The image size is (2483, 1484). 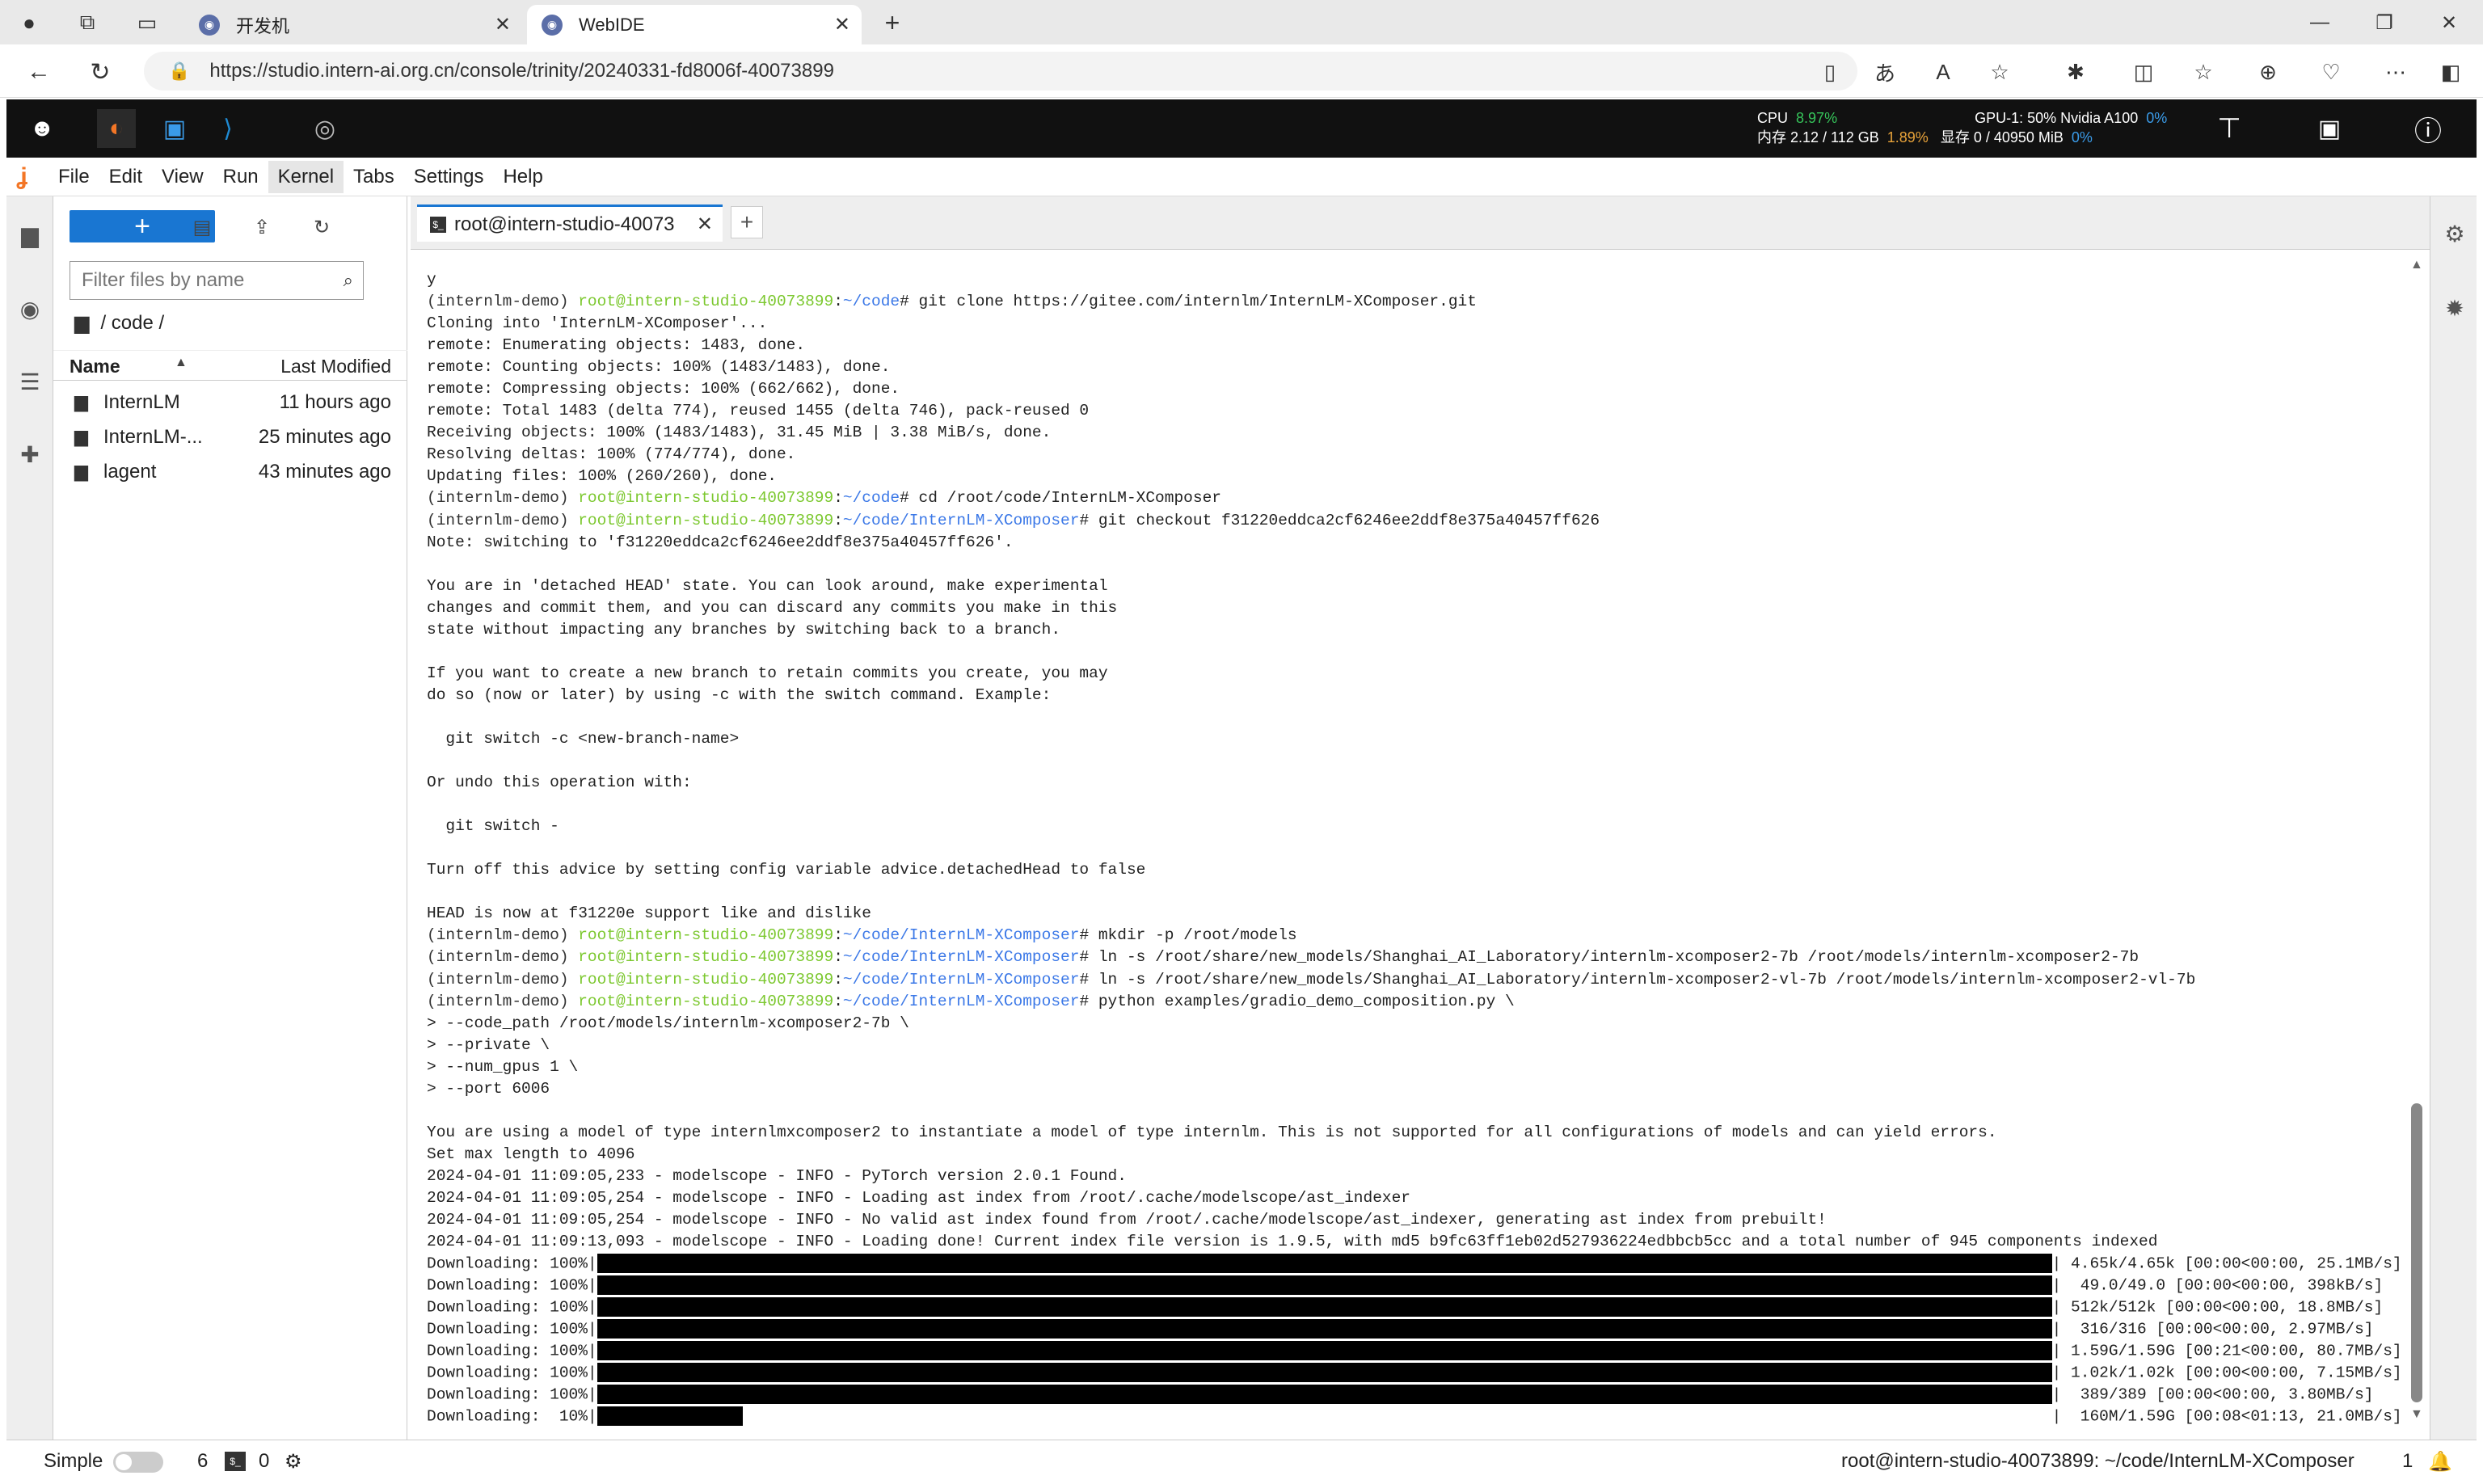 I want to click on minimize-icon: —, so click(x=2319, y=22).